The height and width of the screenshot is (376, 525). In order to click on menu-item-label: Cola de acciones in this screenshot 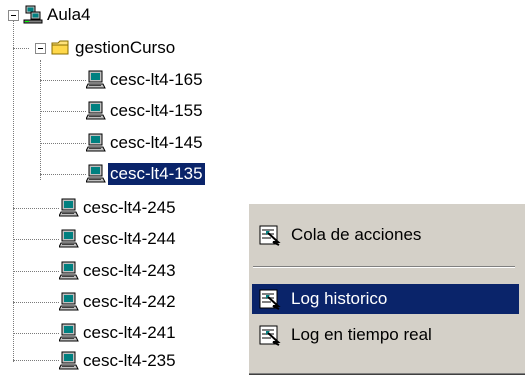, I will do `click(356, 234)`.